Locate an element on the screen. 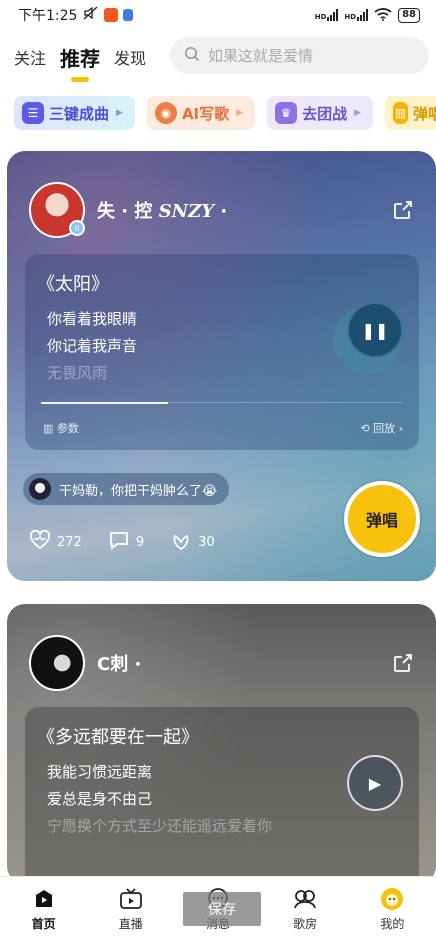 This screenshot has height=941, width=436. pause-button: ❚❚ is located at coordinates (375, 330).